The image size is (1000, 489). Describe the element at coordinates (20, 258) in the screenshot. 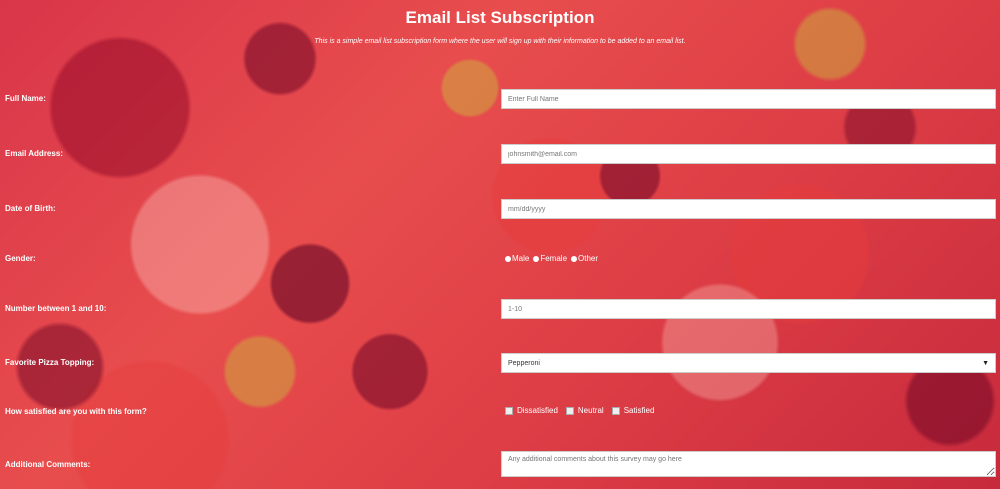

I see `gender-label: Gender:` at that location.